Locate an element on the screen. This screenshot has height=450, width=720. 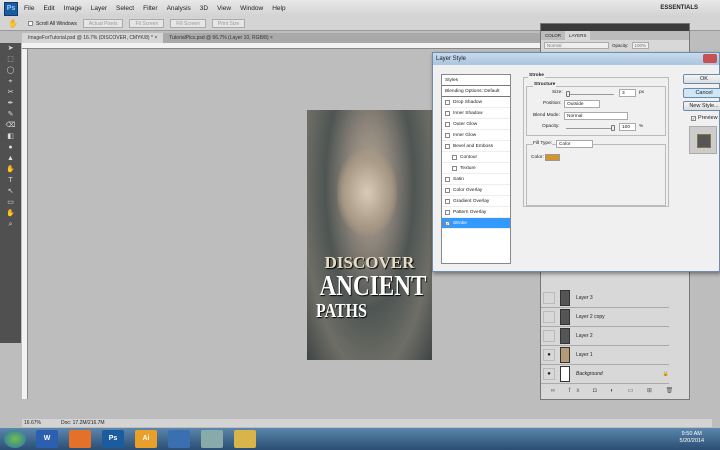
start-button is located at coordinates (15, 439).